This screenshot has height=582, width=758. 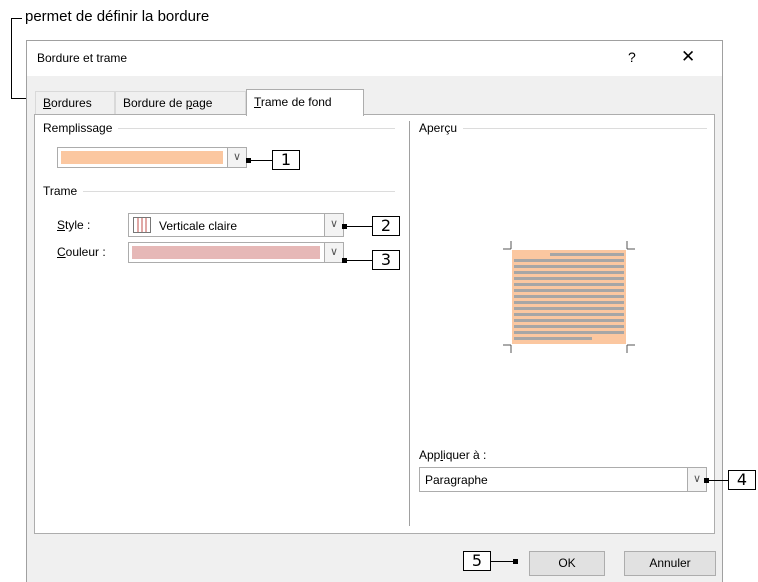 What do you see at coordinates (226, 252) in the screenshot?
I see `pattern-color-swatch` at bounding box center [226, 252].